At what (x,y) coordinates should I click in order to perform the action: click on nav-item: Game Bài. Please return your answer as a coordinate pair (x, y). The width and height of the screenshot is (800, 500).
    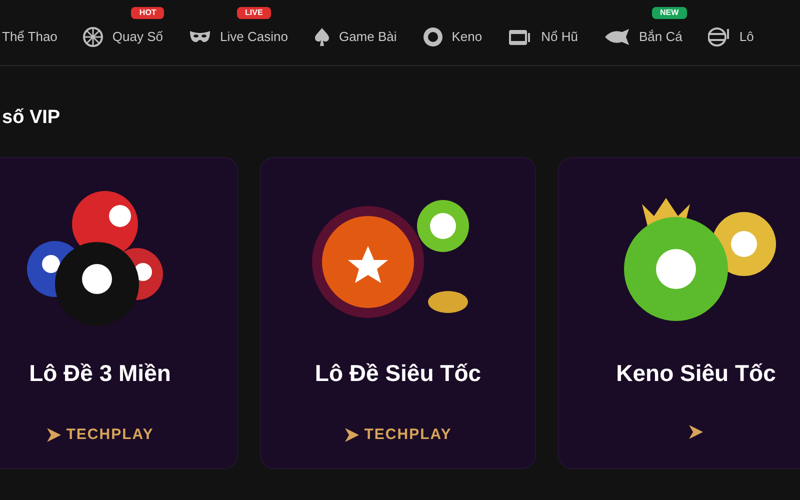
    Looking at the image, I should click on (355, 36).